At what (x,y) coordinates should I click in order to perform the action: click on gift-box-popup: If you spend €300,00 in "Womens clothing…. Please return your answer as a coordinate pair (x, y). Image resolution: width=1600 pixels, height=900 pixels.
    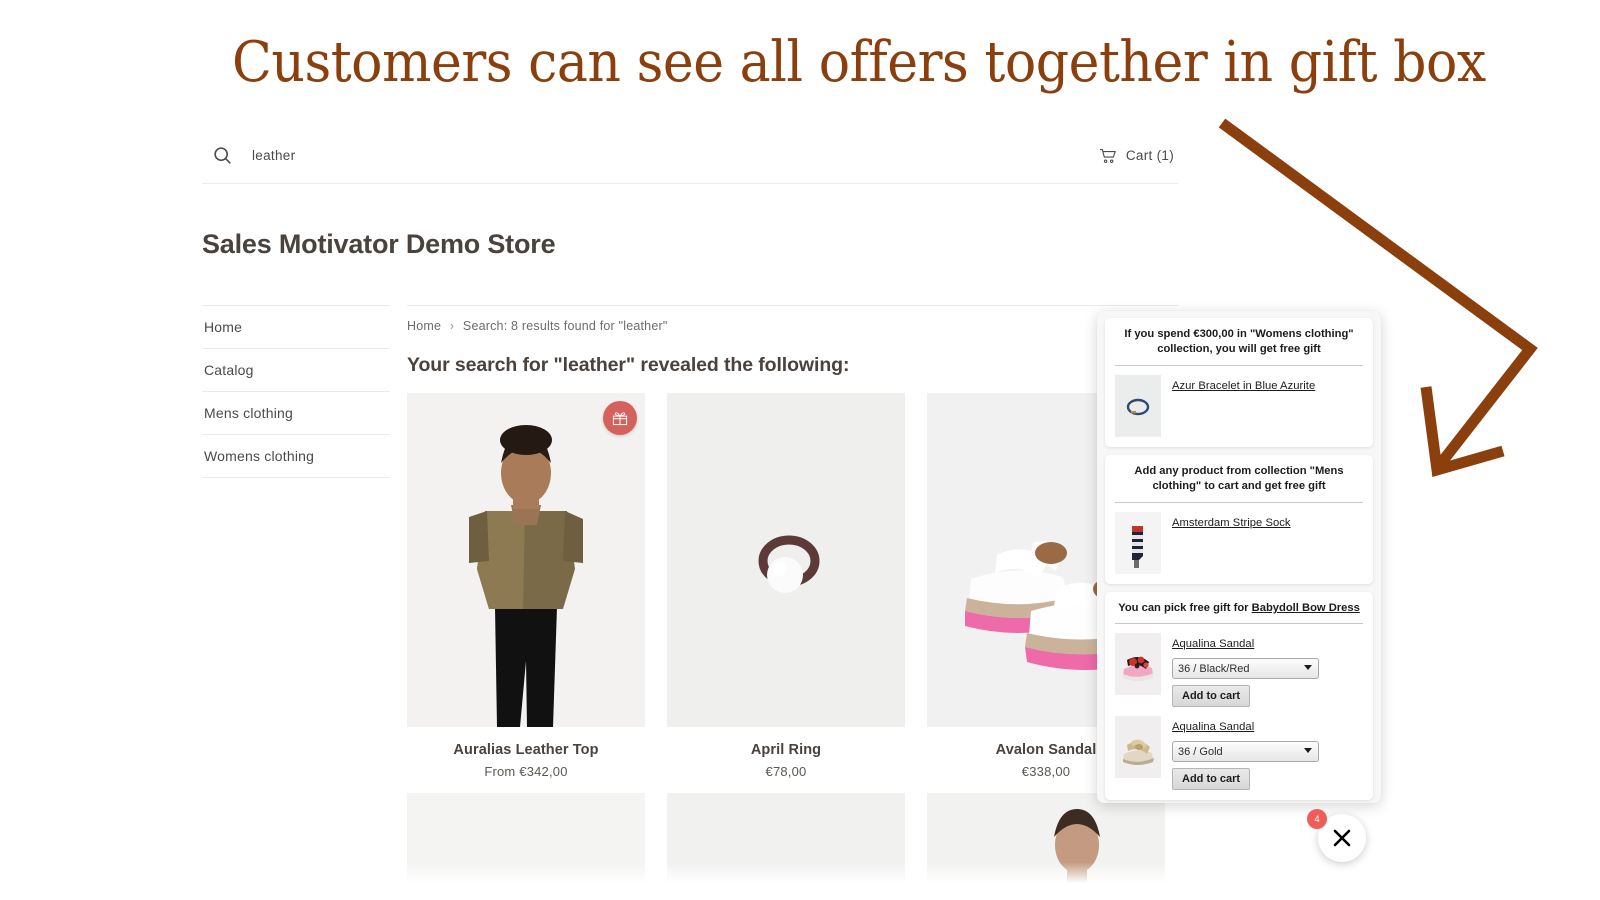
    Looking at the image, I should click on (1239, 557).